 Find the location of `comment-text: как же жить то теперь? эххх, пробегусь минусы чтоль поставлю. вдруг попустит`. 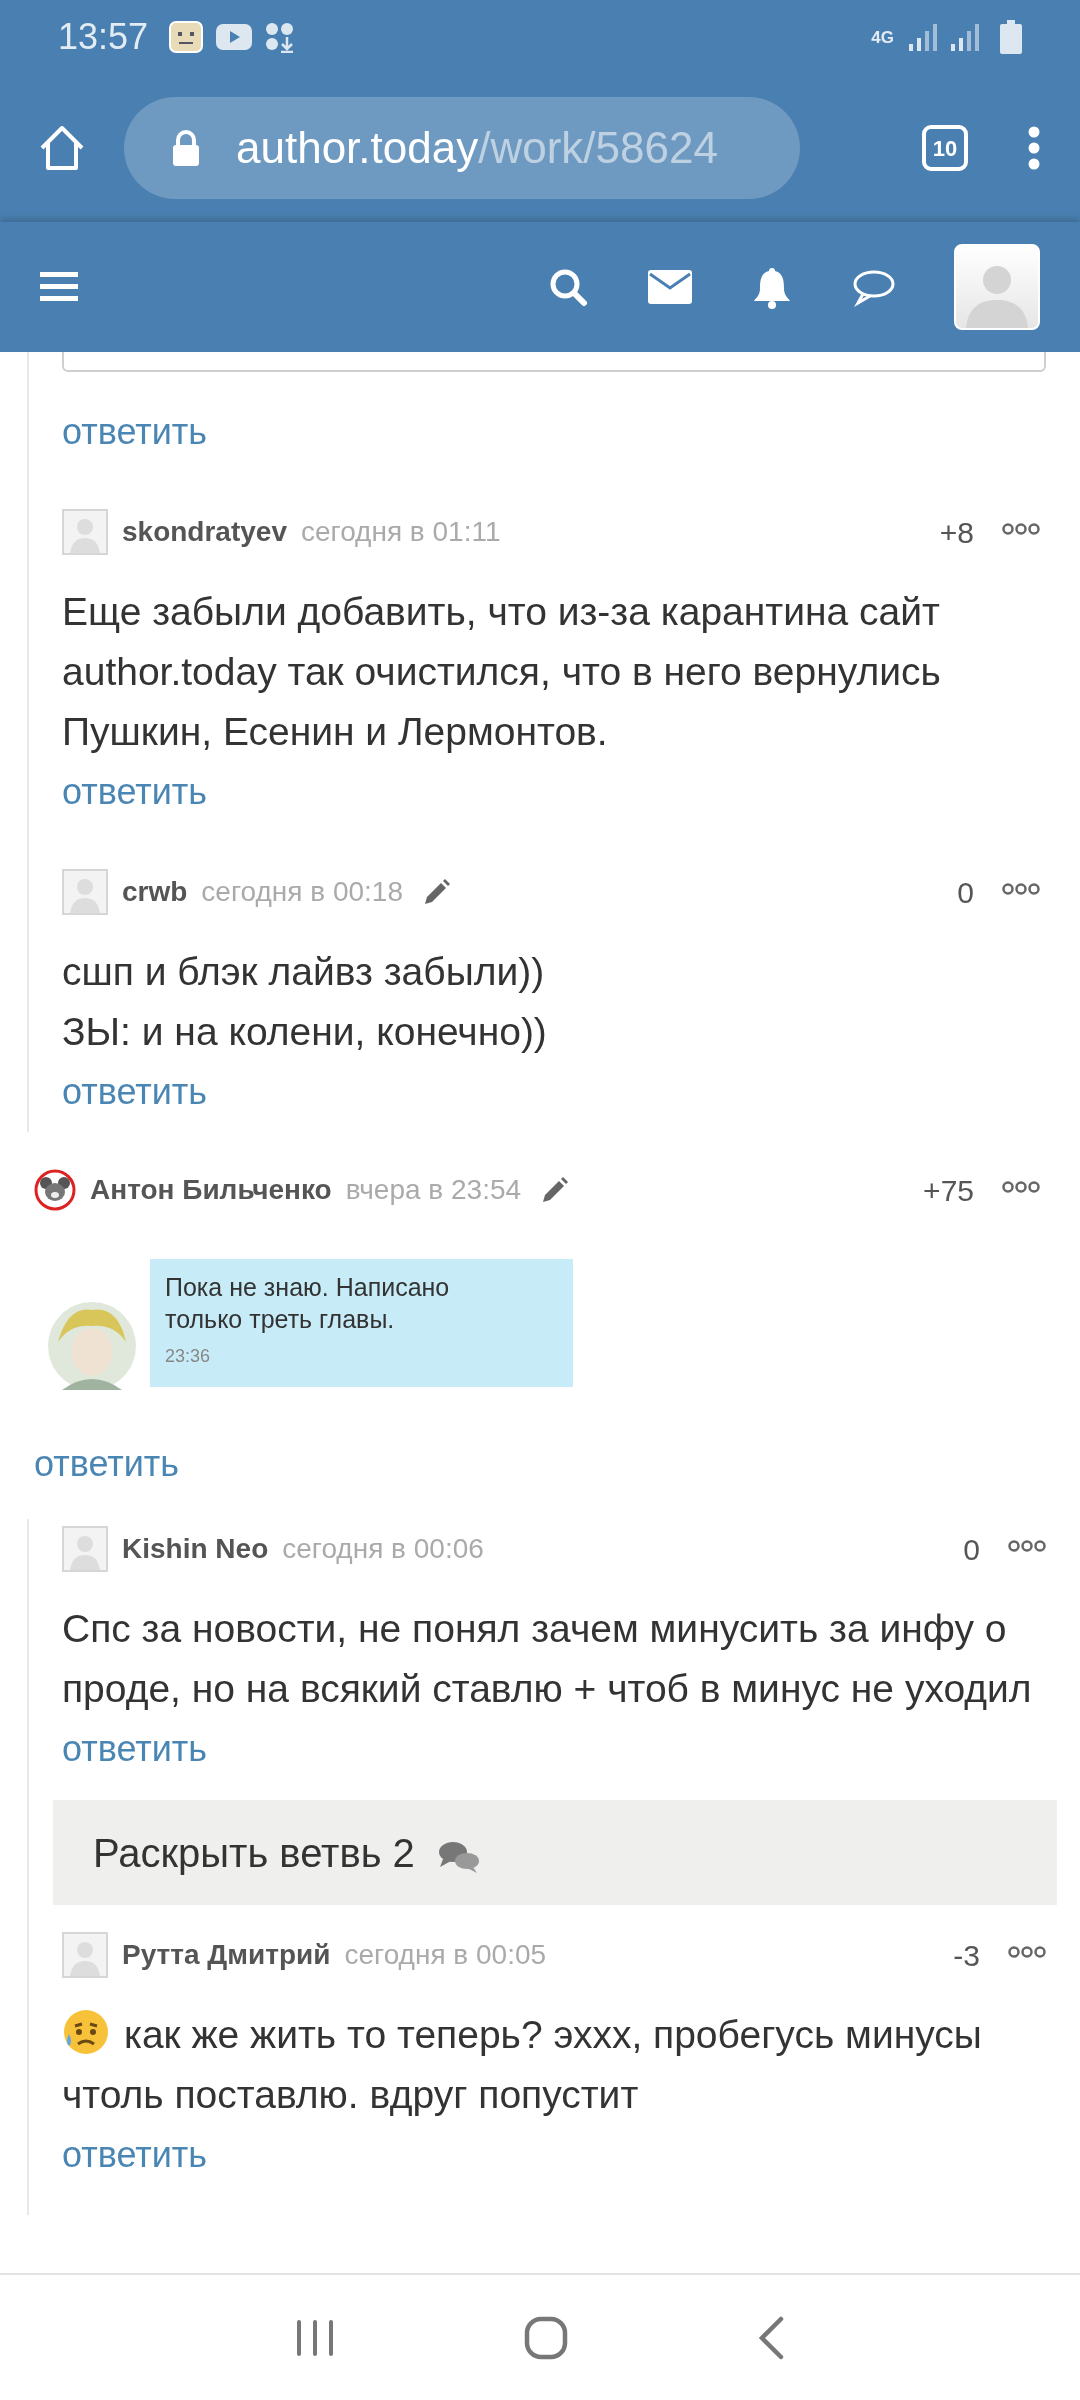

comment-text: как же жить то теперь? эххх, пробегусь минусы чтоль поставлю. вдруг попустит is located at coordinates (554, 2065).